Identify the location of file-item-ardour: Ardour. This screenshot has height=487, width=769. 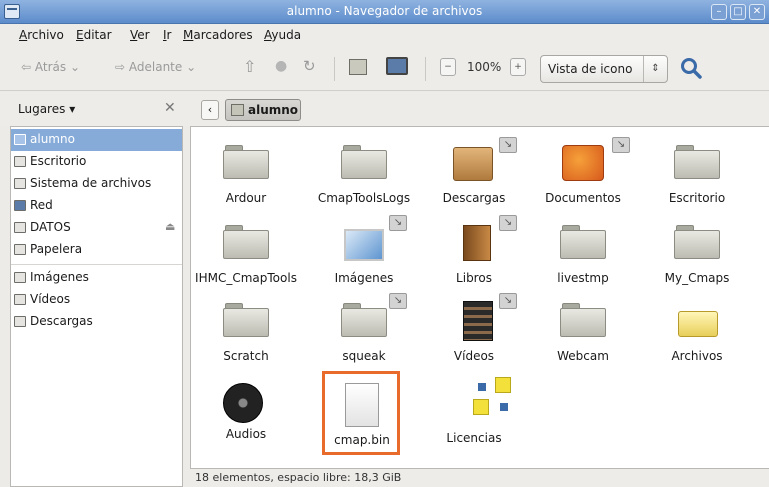
(246, 180).